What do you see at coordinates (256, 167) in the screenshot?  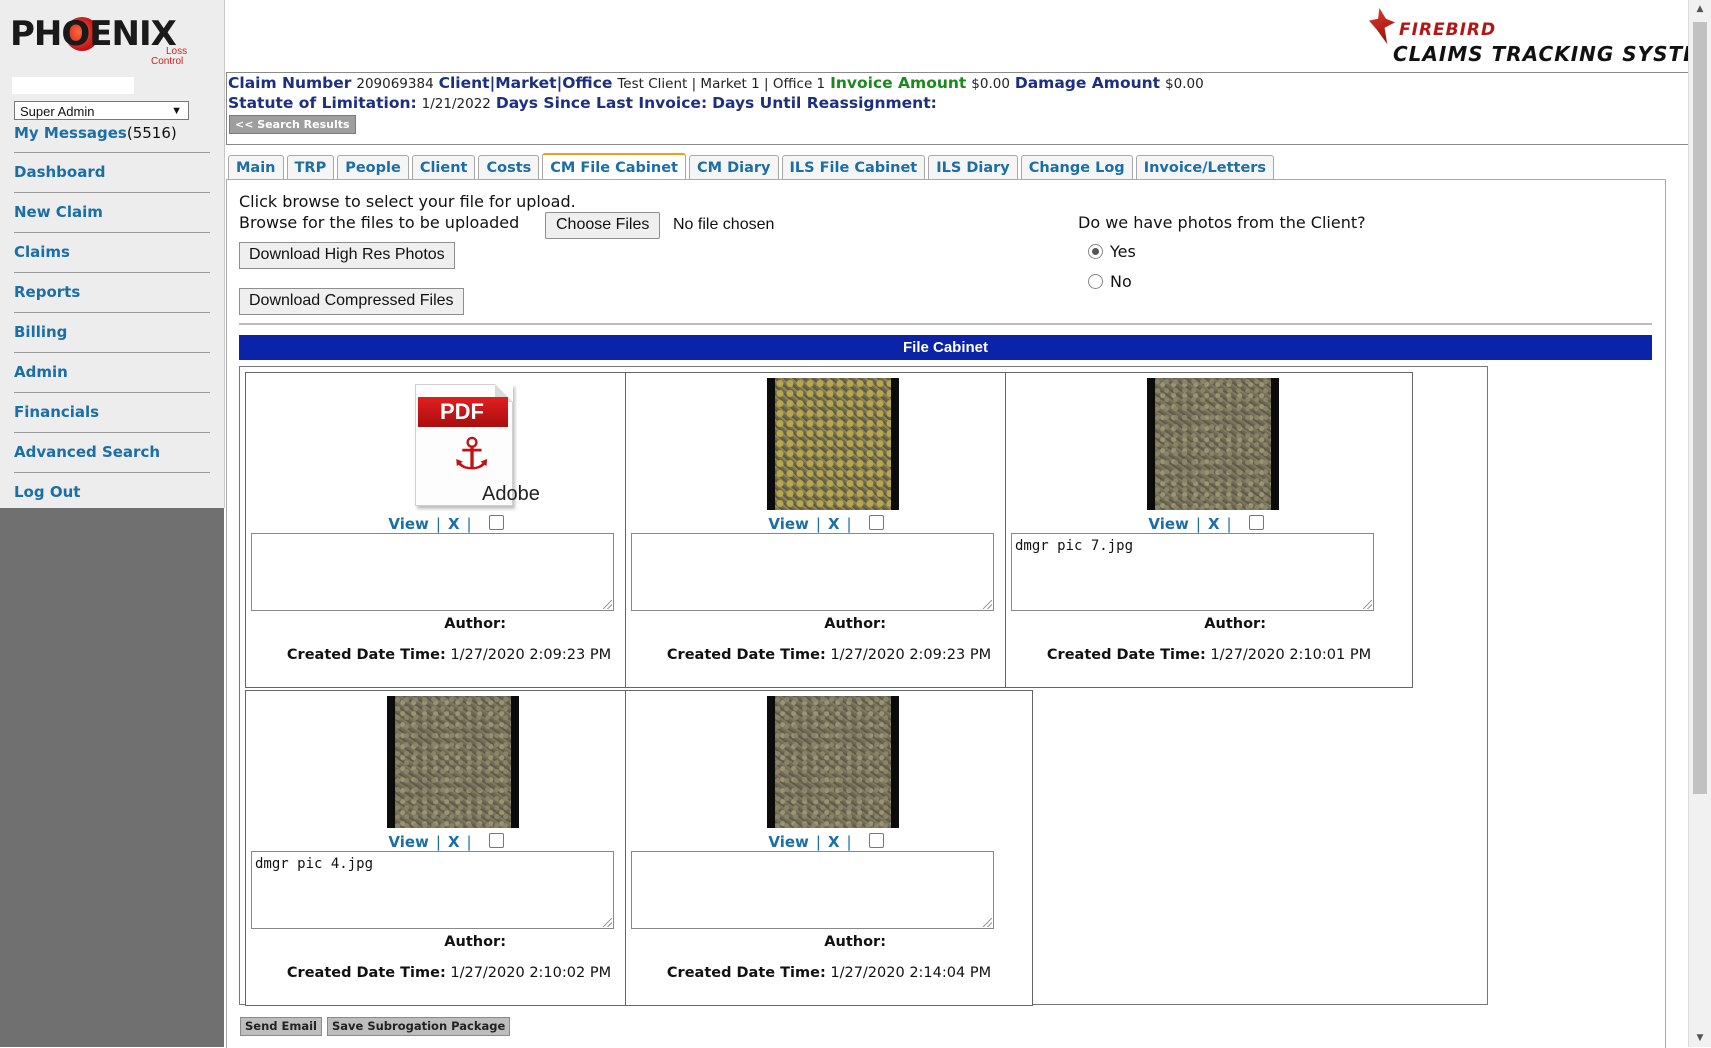 I see `tab-main: Main` at bounding box center [256, 167].